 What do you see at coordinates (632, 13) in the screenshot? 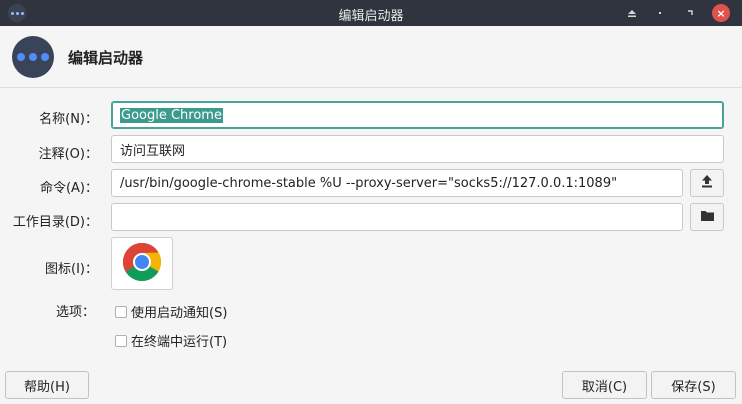
I see `shade-icon` at bounding box center [632, 13].